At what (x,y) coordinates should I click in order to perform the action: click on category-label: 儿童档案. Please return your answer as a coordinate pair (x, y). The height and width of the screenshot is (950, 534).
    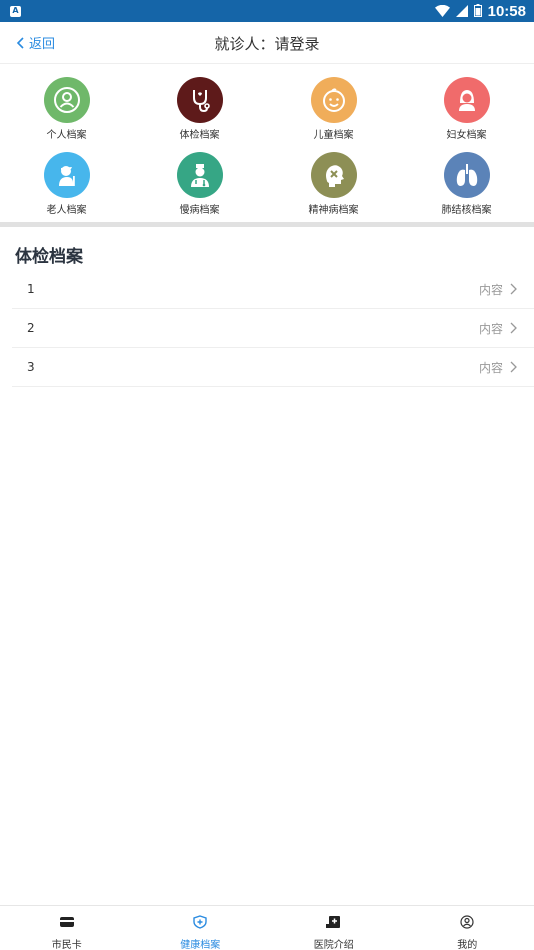
    Looking at the image, I should click on (333, 135).